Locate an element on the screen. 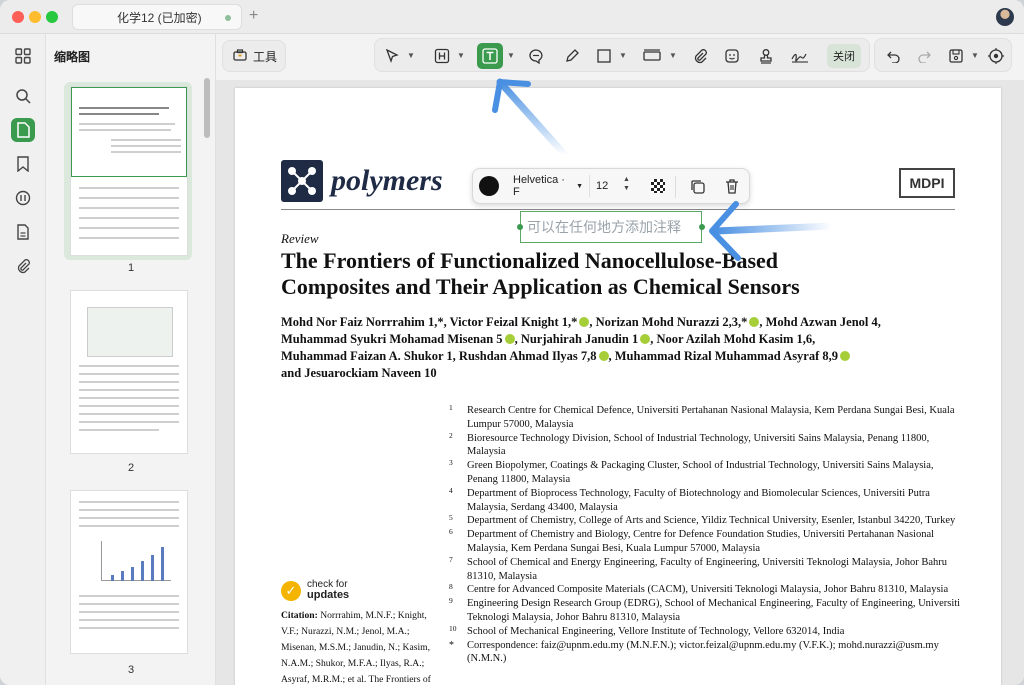  polymers-logo-icon is located at coordinates (302, 181).